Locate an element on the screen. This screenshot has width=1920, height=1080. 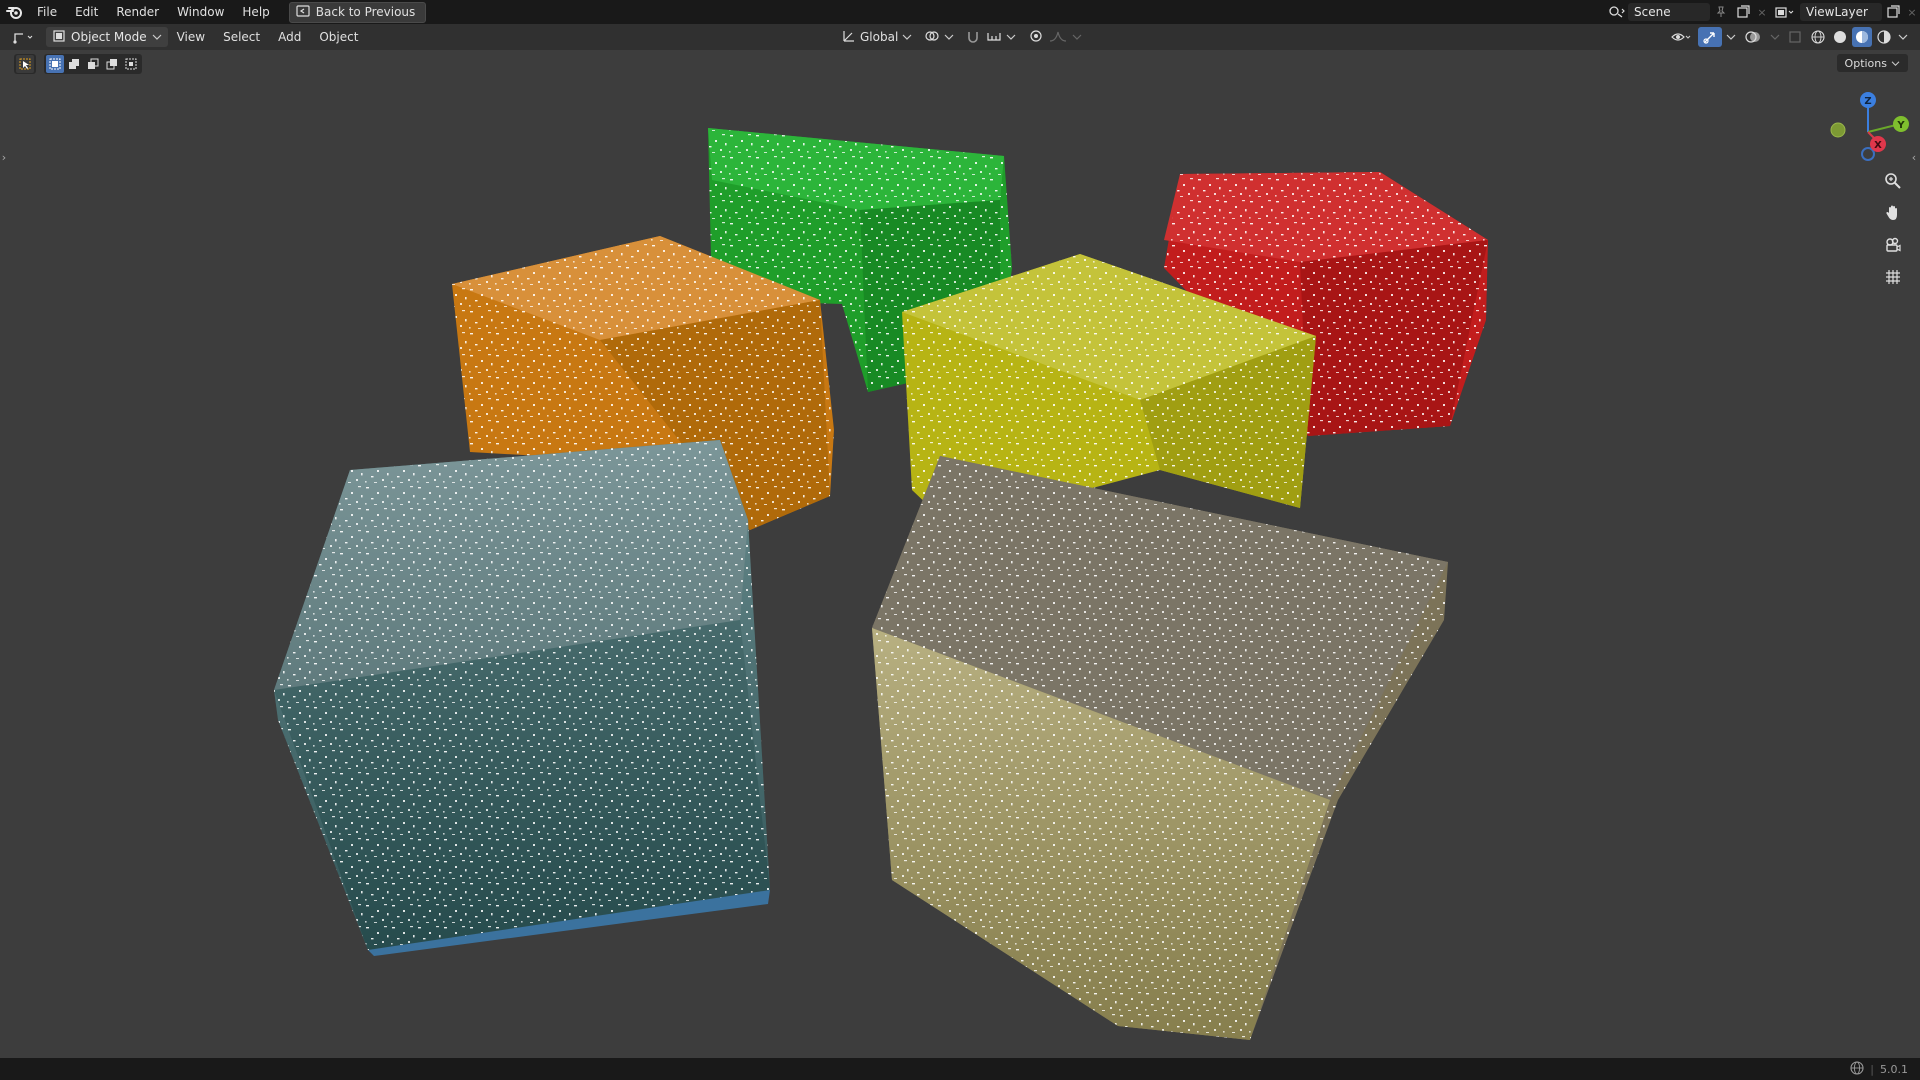
snap-icon is located at coordinates (974, 37).